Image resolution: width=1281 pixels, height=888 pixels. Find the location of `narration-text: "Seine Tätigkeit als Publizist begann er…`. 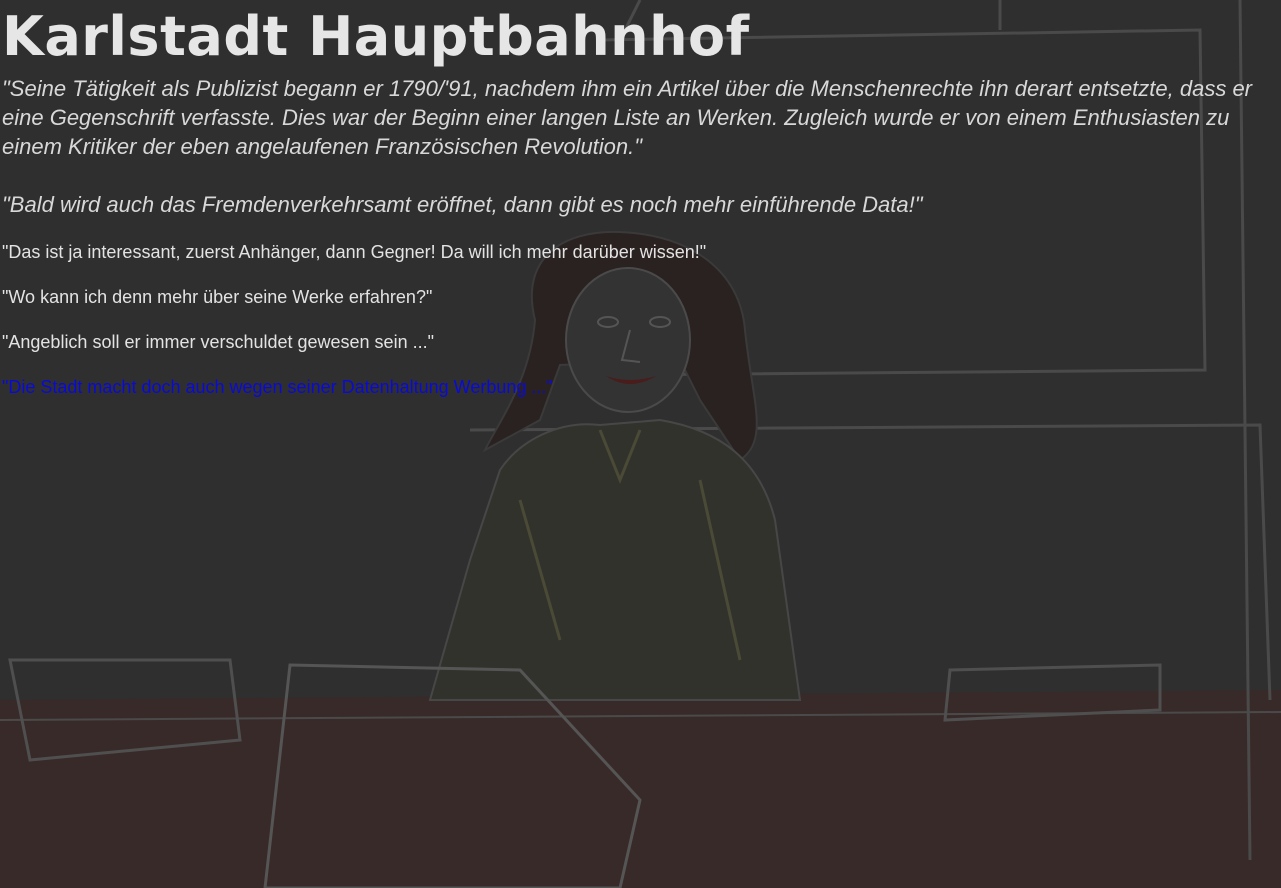

narration-text: "Seine Tätigkeit als Publizist begann er… is located at coordinates (627, 117).